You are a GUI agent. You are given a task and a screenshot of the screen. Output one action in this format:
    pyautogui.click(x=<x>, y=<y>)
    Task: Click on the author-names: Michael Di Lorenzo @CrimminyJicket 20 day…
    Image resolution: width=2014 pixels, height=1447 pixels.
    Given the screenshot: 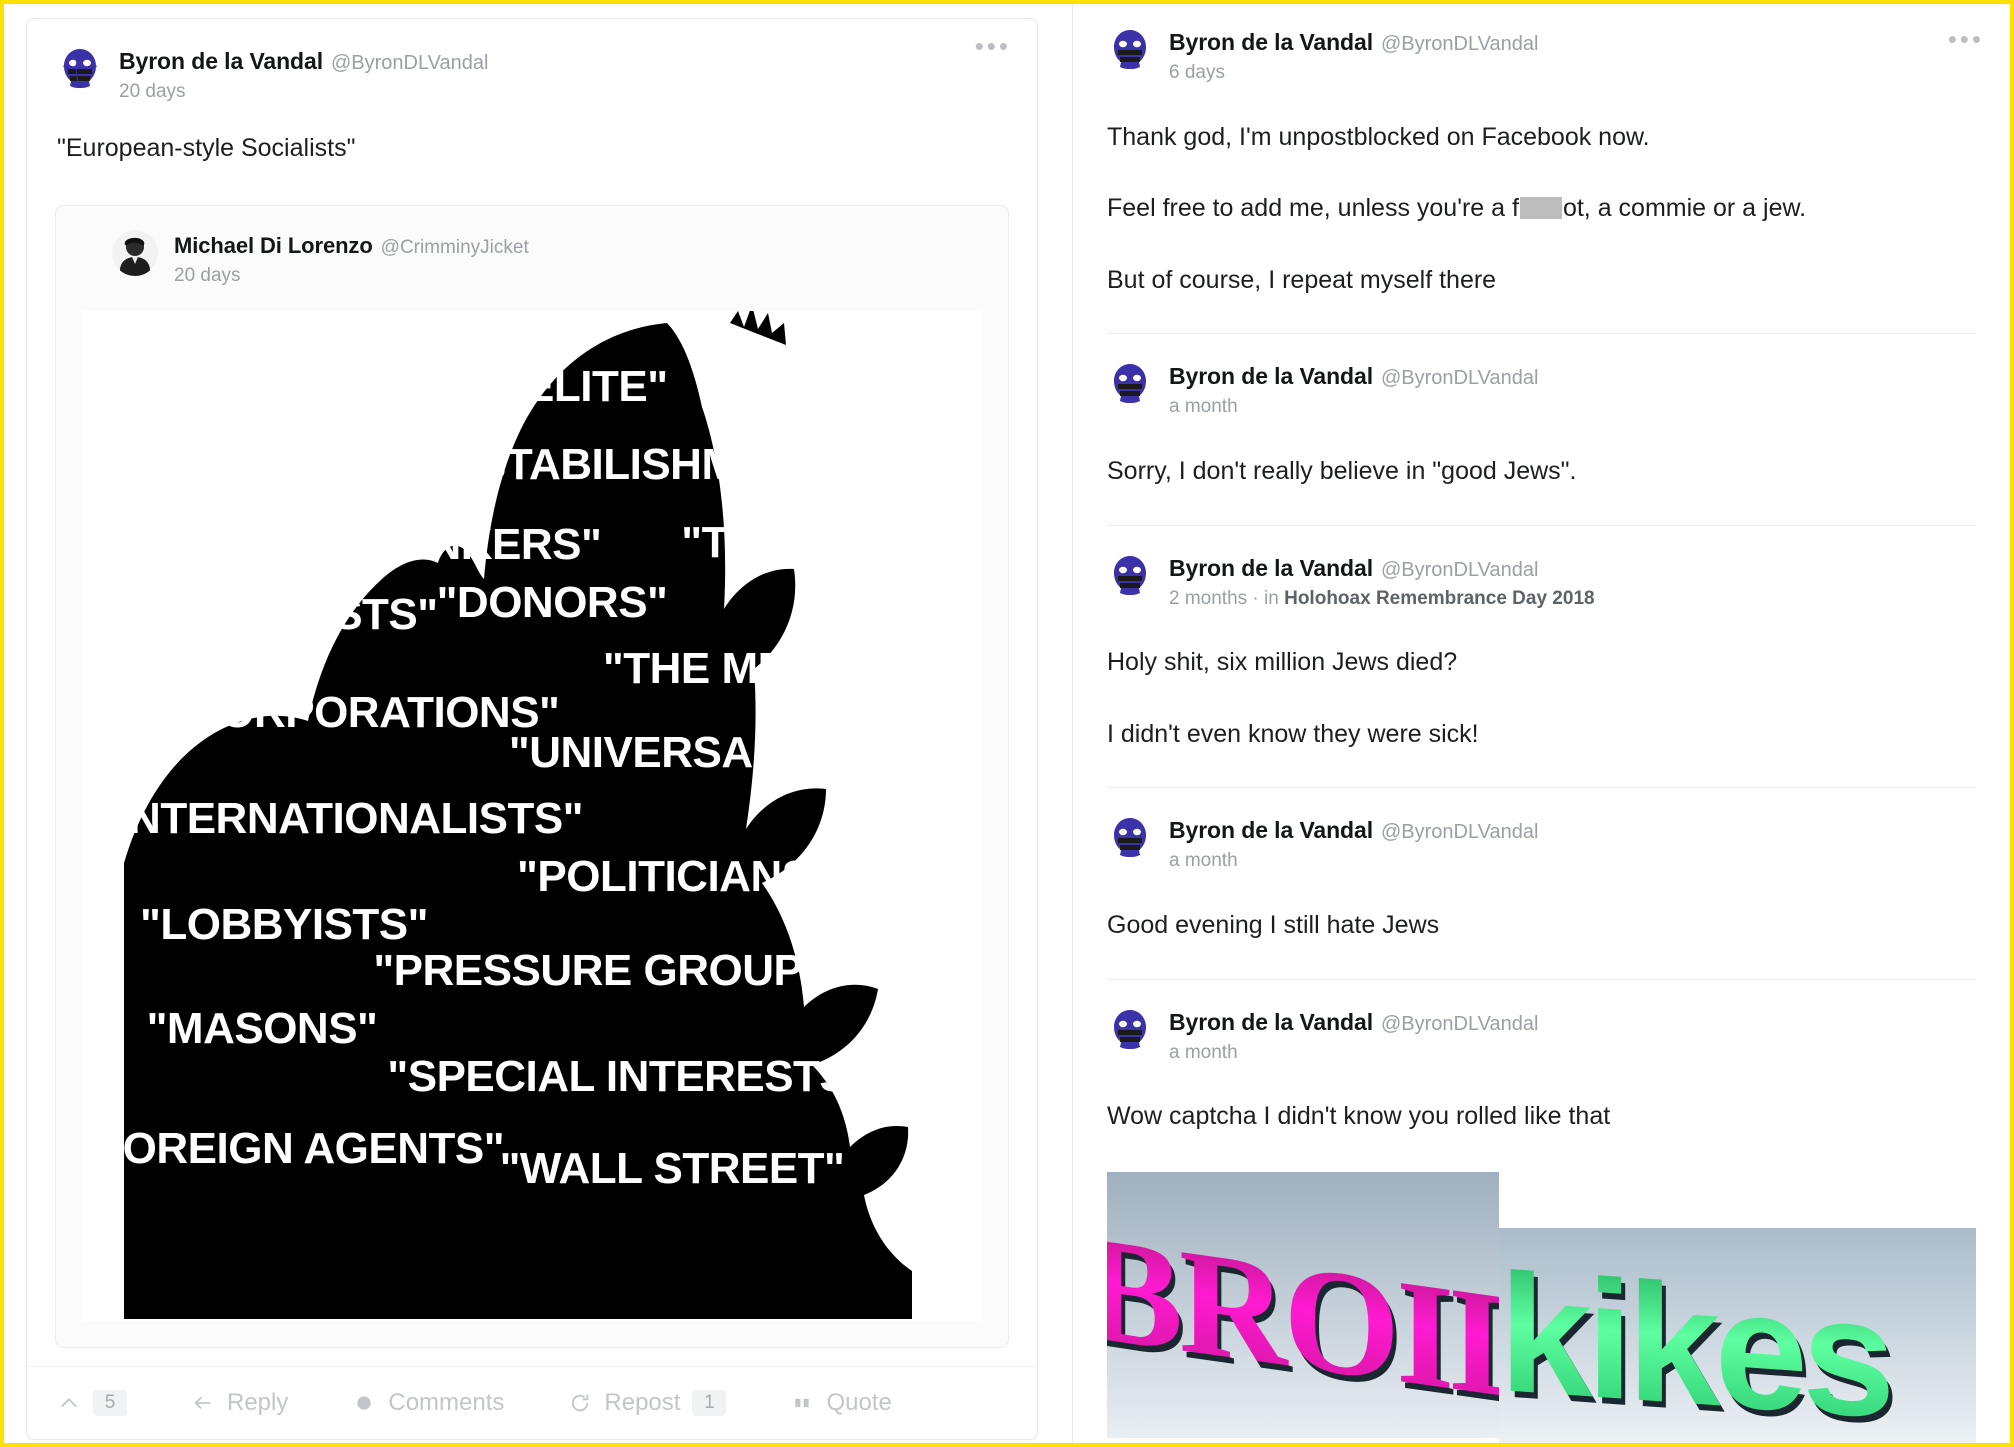 What is the action you would take?
    pyautogui.click(x=351, y=259)
    